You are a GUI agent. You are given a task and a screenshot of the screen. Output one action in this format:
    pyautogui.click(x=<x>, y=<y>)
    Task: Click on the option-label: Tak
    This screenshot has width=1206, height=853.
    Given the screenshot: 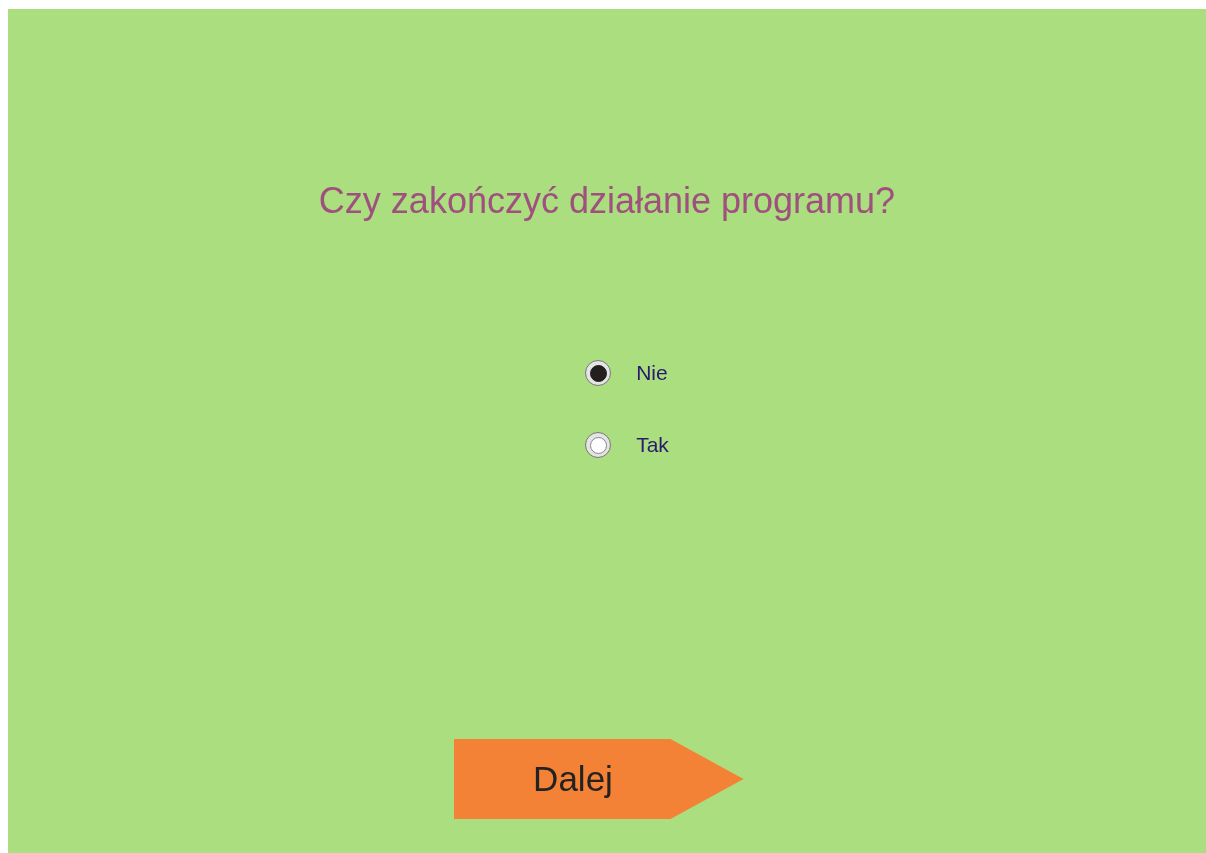 What is the action you would take?
    pyautogui.click(x=652, y=445)
    